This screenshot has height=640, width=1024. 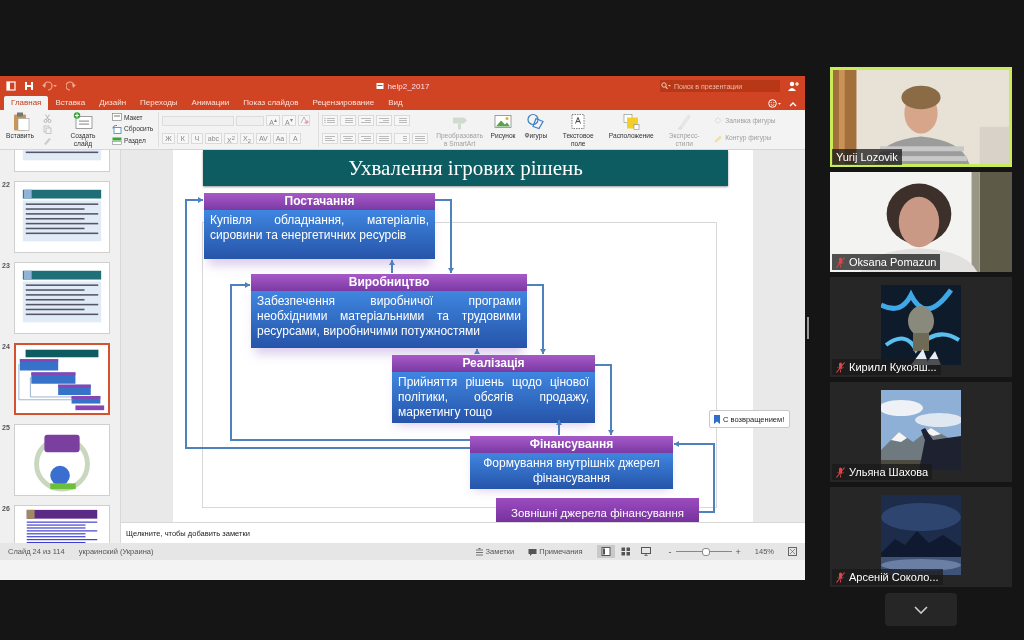 I want to click on window-title: help2_2017, so click(x=408, y=86).